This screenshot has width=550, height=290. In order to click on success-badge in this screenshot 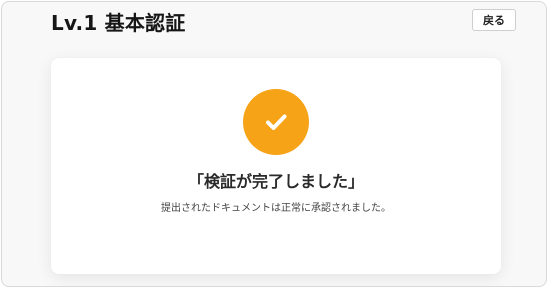, I will do `click(276, 122)`.